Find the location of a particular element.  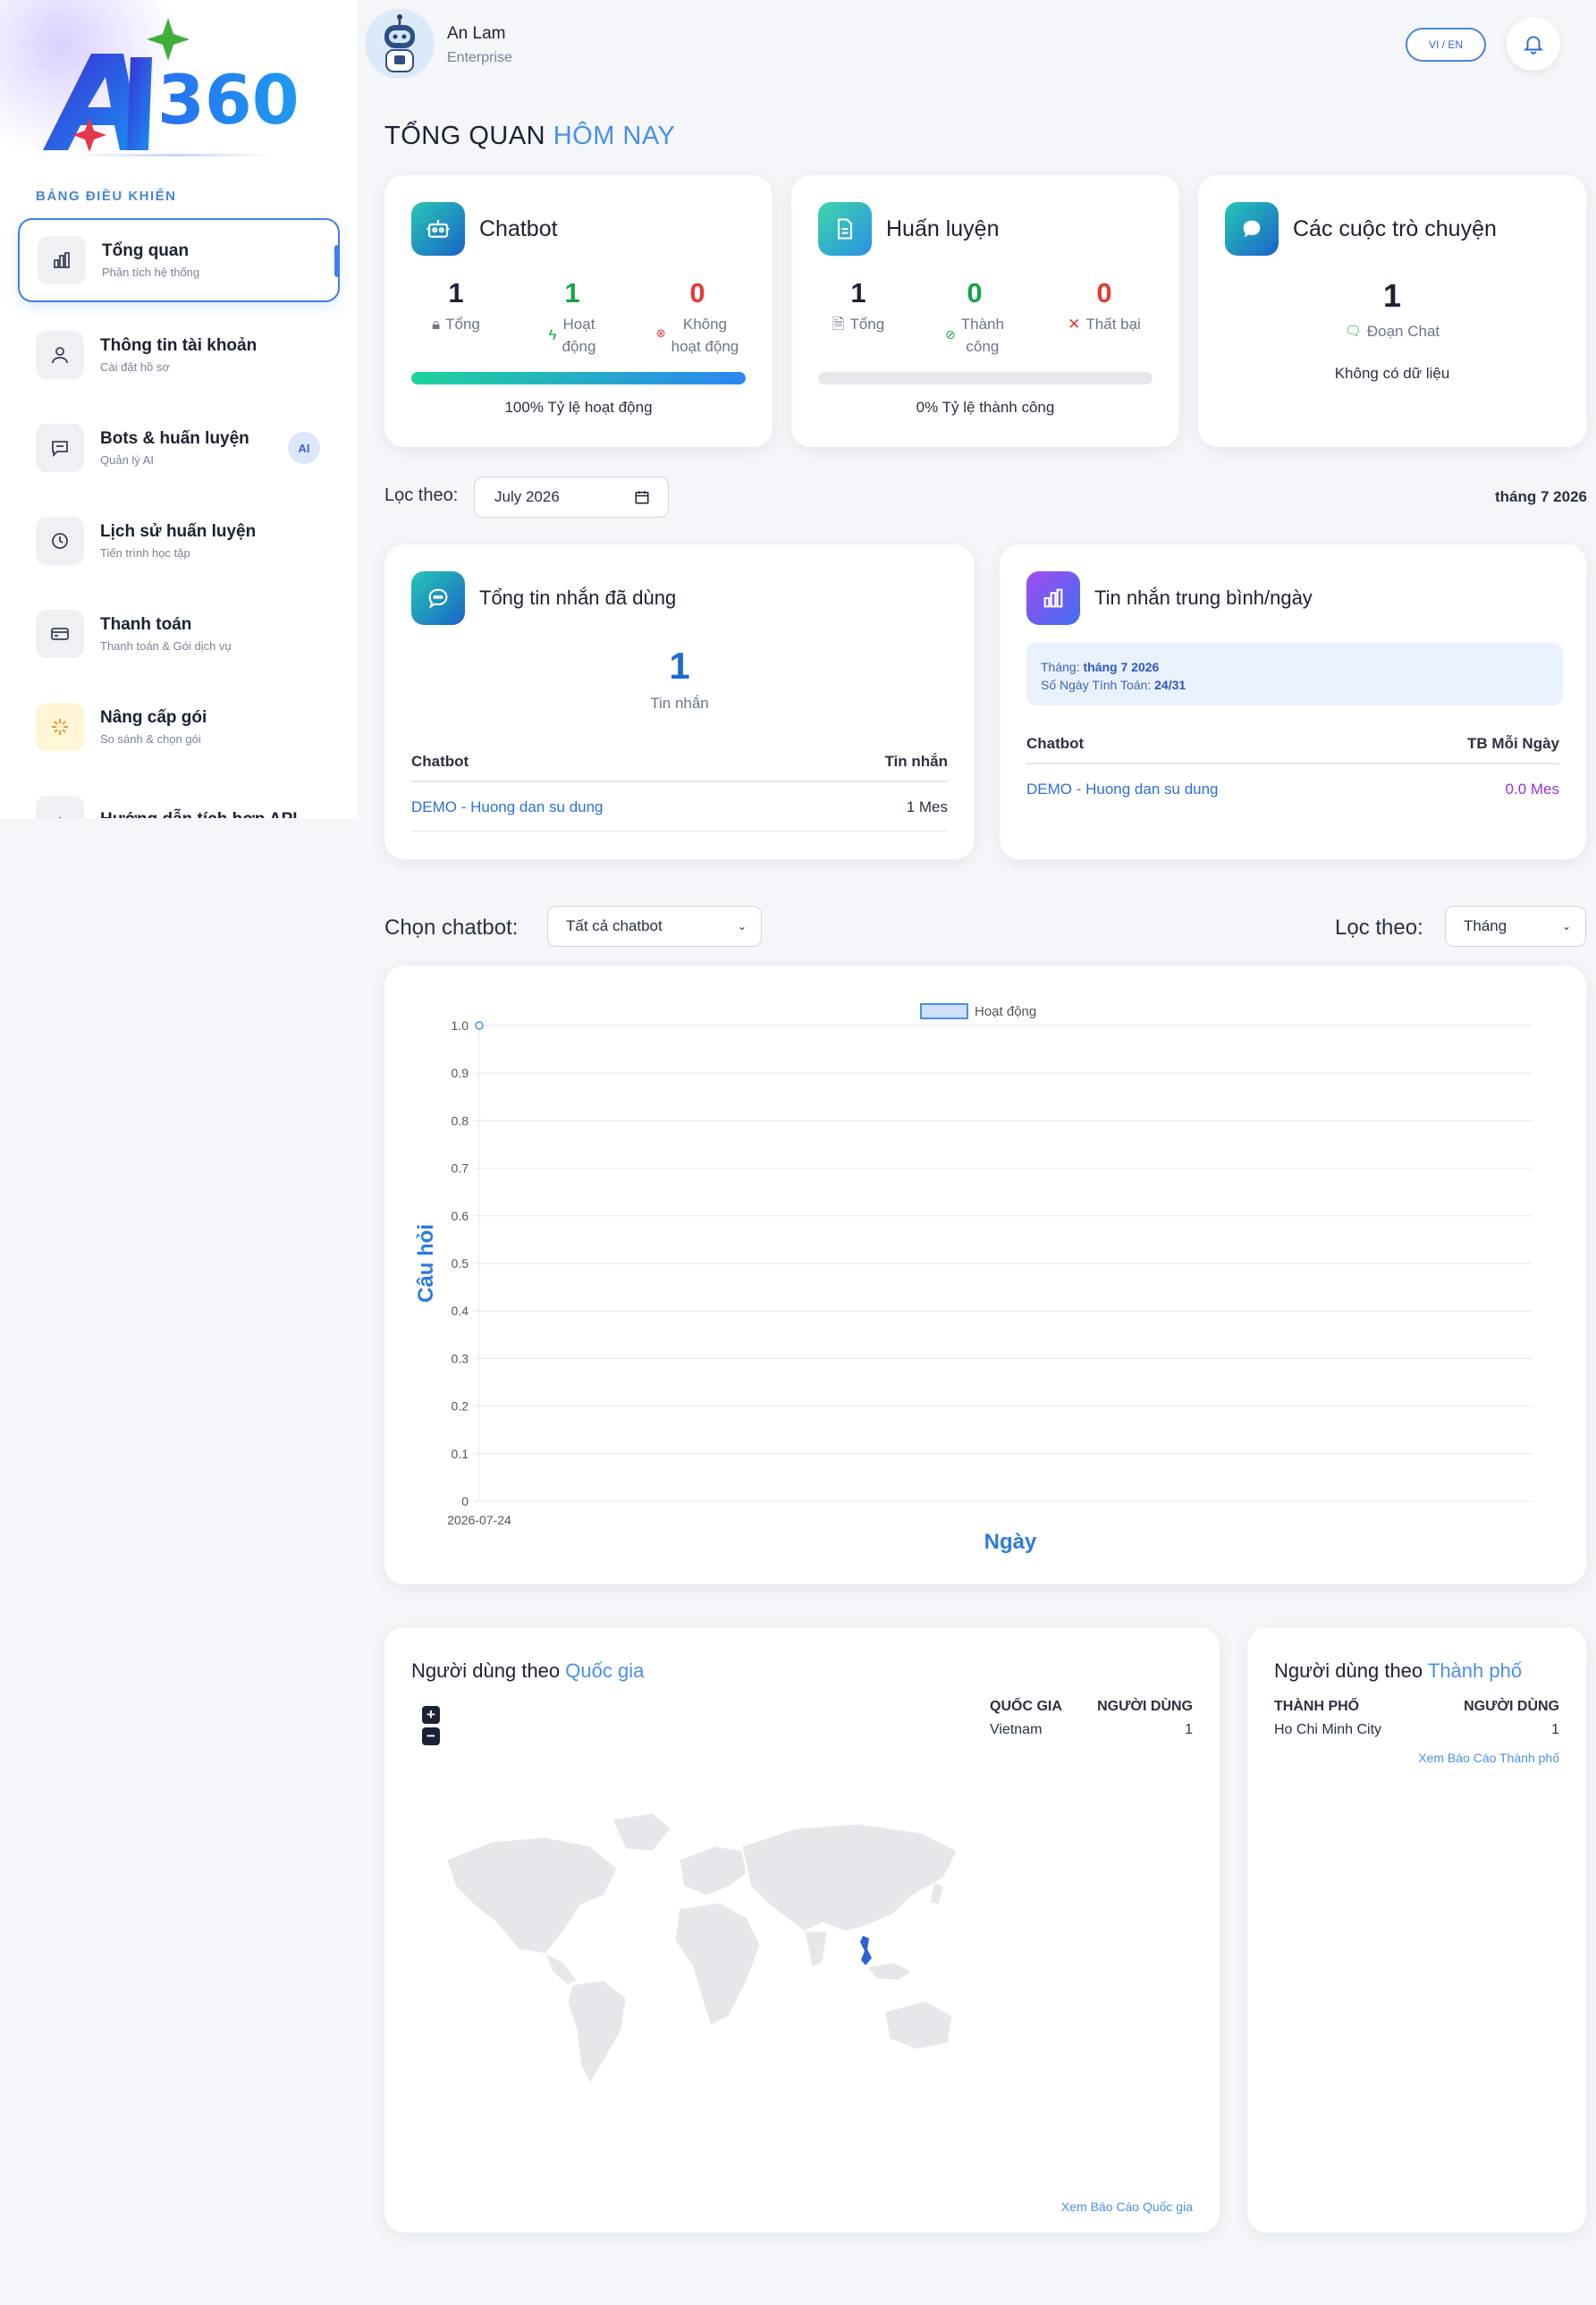

card-title: Tin nhắn trung bình/ngày is located at coordinates (1203, 598).